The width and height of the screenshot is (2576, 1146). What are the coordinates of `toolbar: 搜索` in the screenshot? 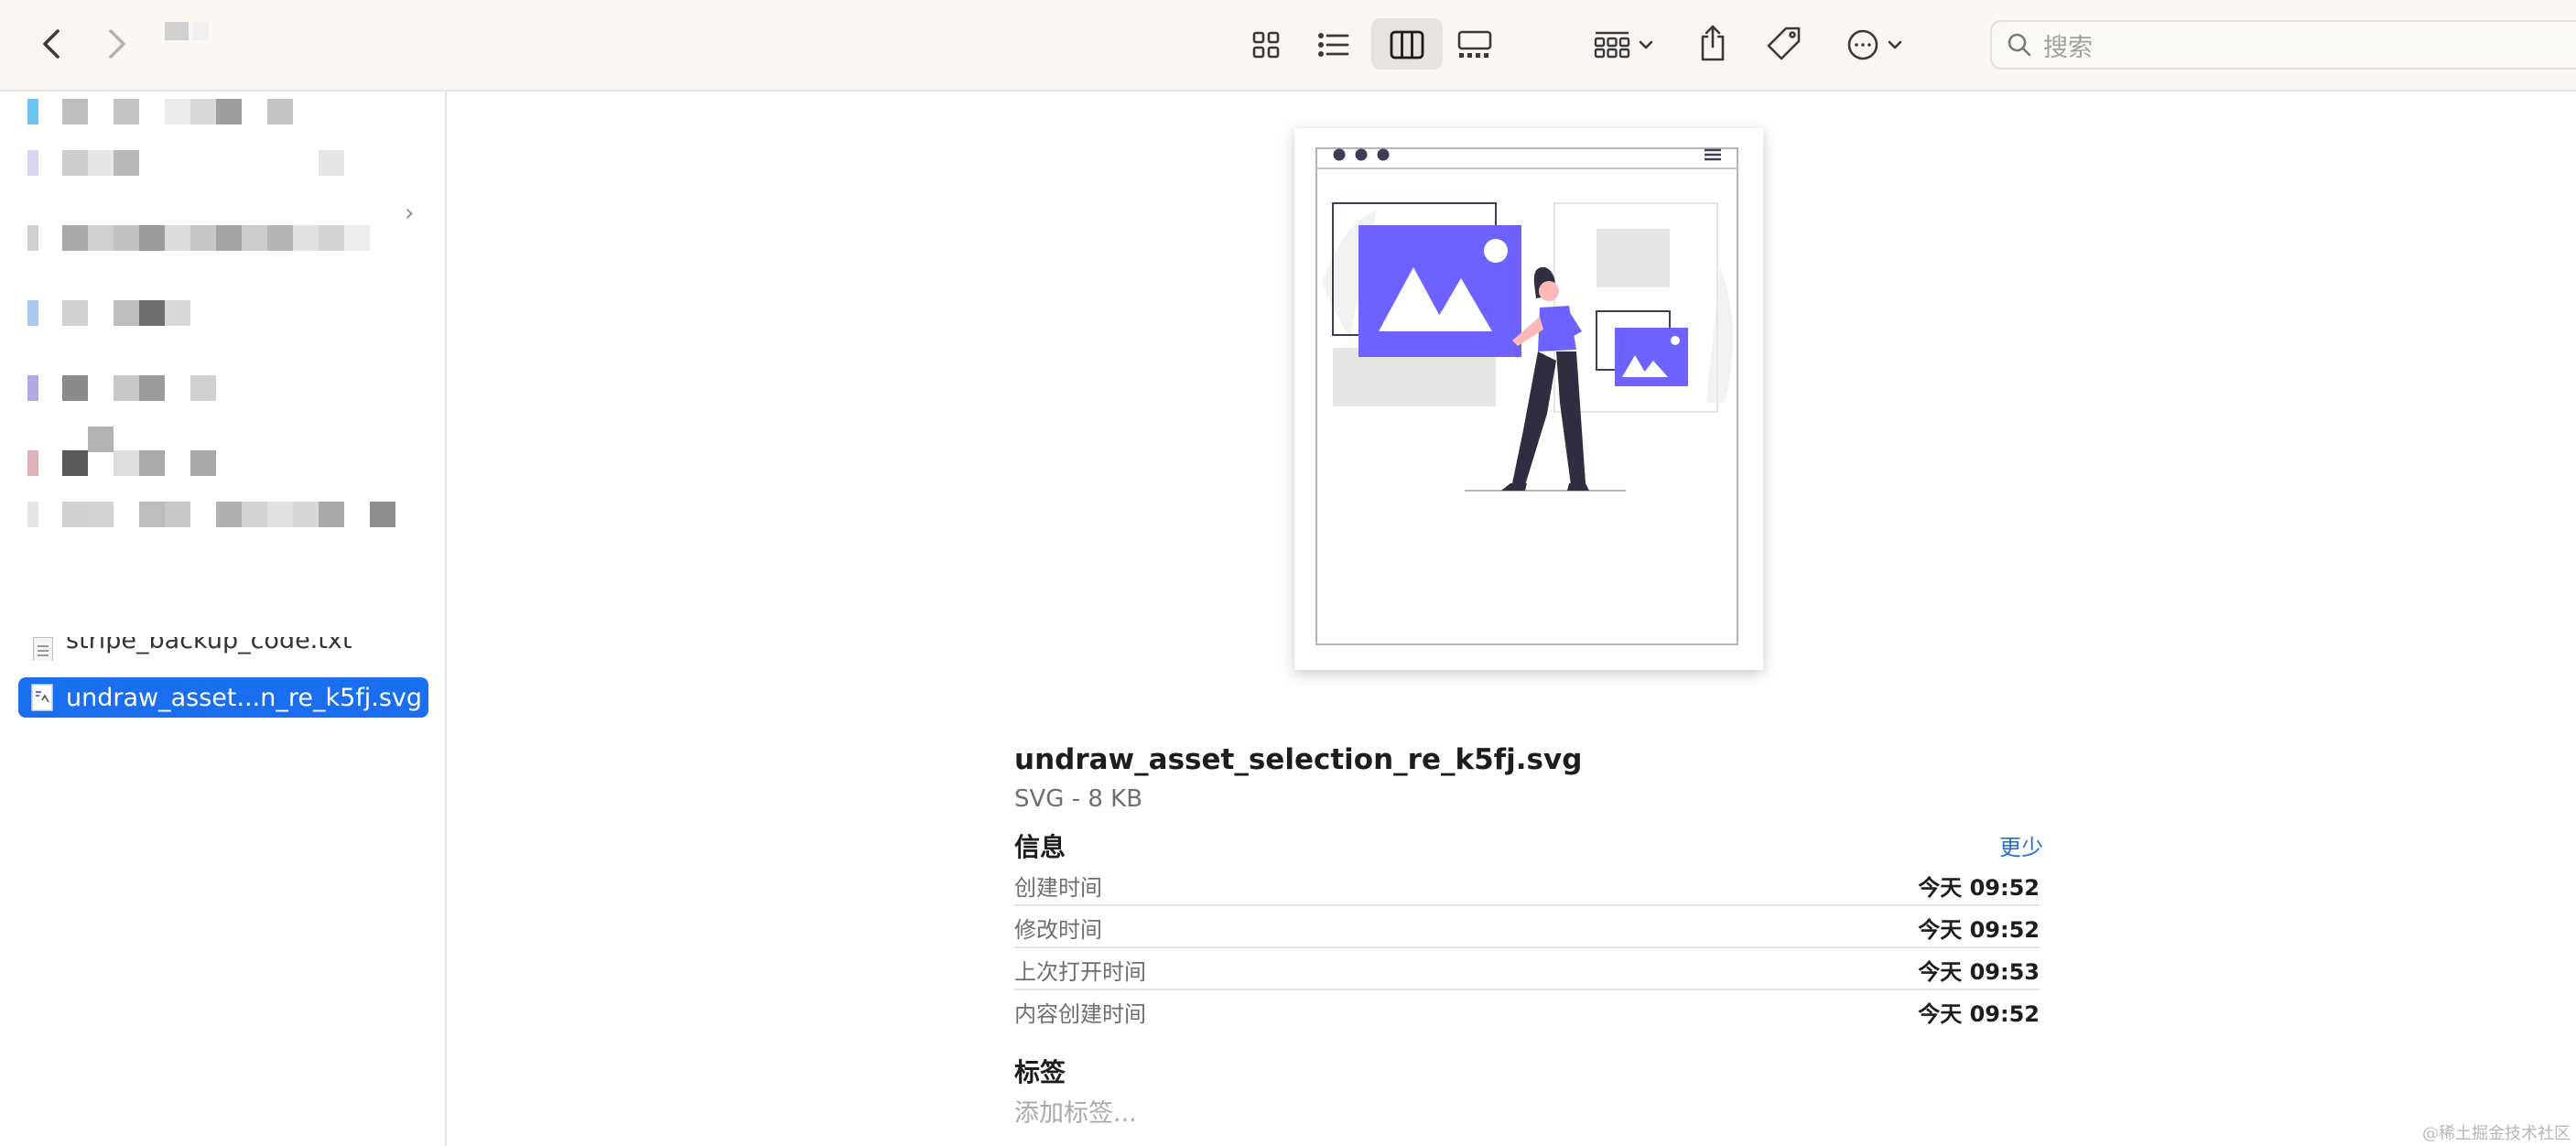 It's located at (1288, 46).